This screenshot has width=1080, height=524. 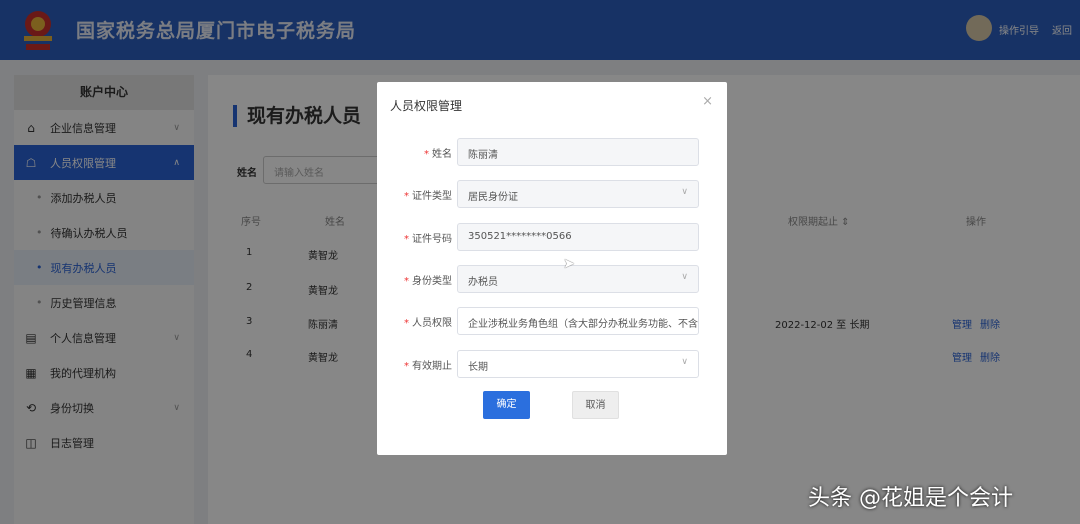 What do you see at coordinates (432, 281) in the screenshot?
I see `field-label: 身份类型` at bounding box center [432, 281].